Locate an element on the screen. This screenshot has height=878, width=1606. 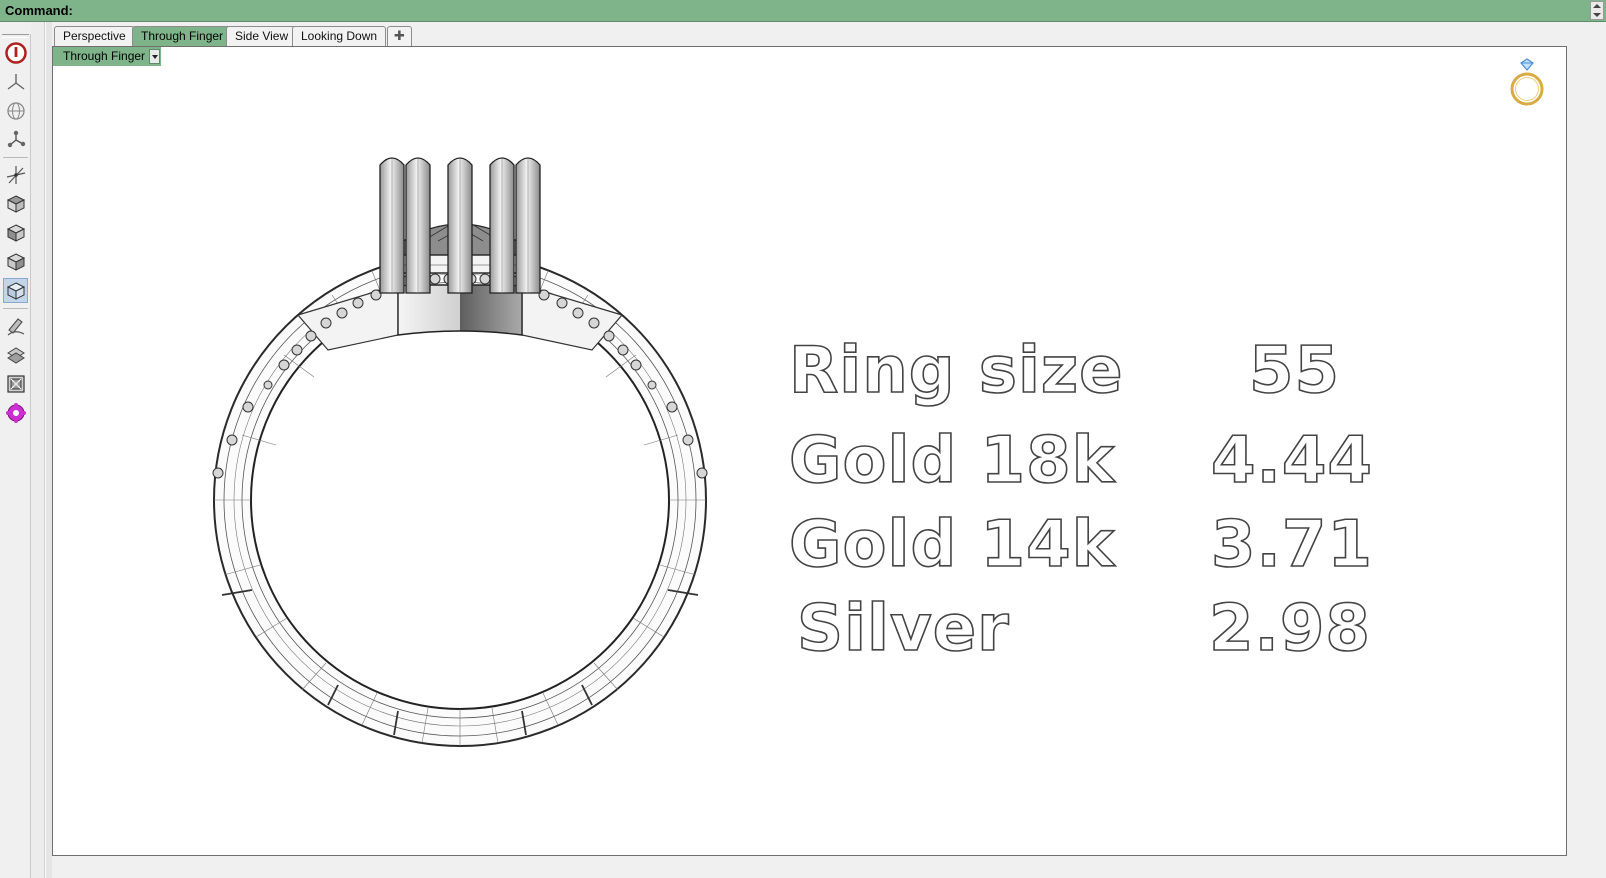
ring-logo-icon is located at coordinates (1527, 82).